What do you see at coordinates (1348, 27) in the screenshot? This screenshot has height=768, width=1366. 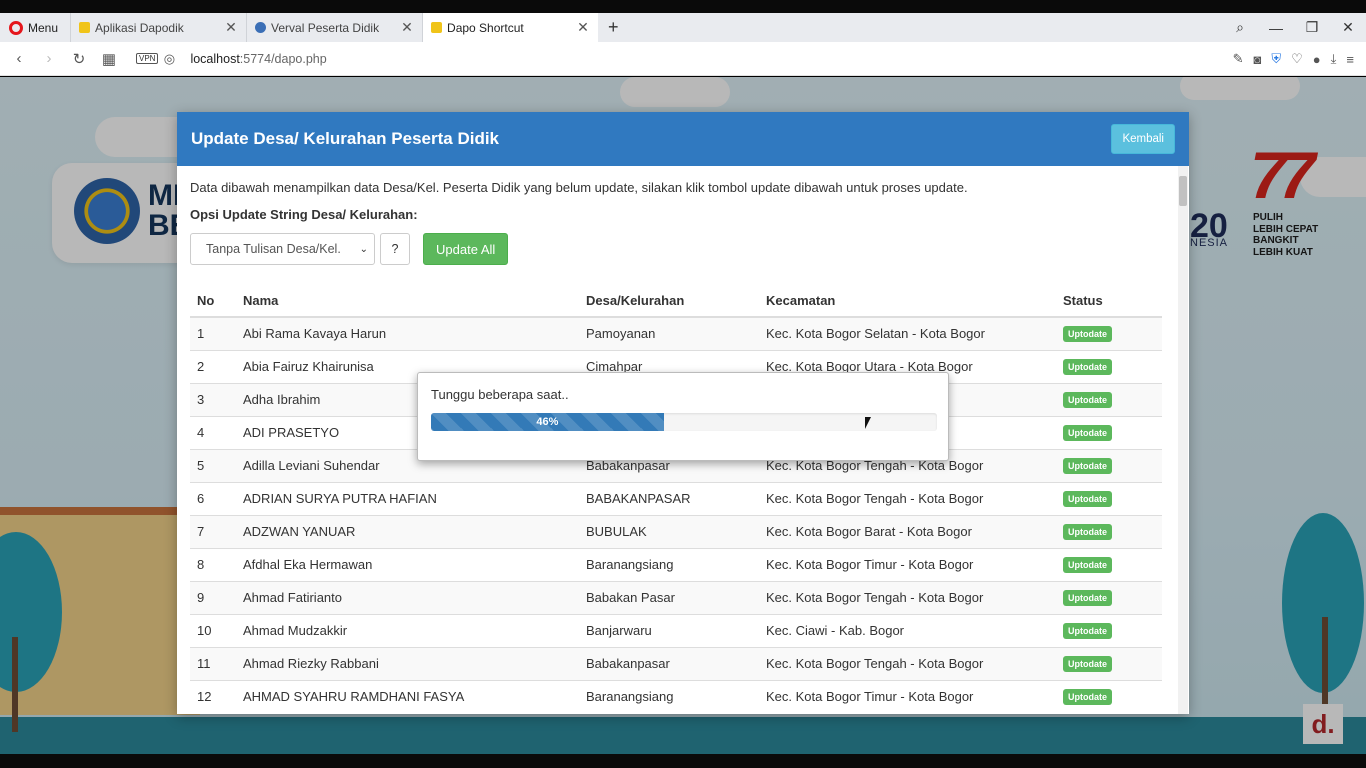 I see `close-window-icon: ✕` at bounding box center [1348, 27].